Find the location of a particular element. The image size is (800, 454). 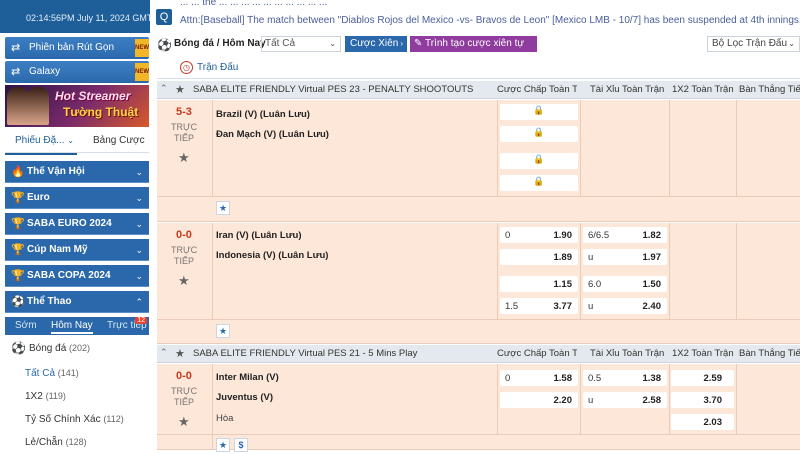

parlay-button: Cược Xiên › is located at coordinates (376, 44).